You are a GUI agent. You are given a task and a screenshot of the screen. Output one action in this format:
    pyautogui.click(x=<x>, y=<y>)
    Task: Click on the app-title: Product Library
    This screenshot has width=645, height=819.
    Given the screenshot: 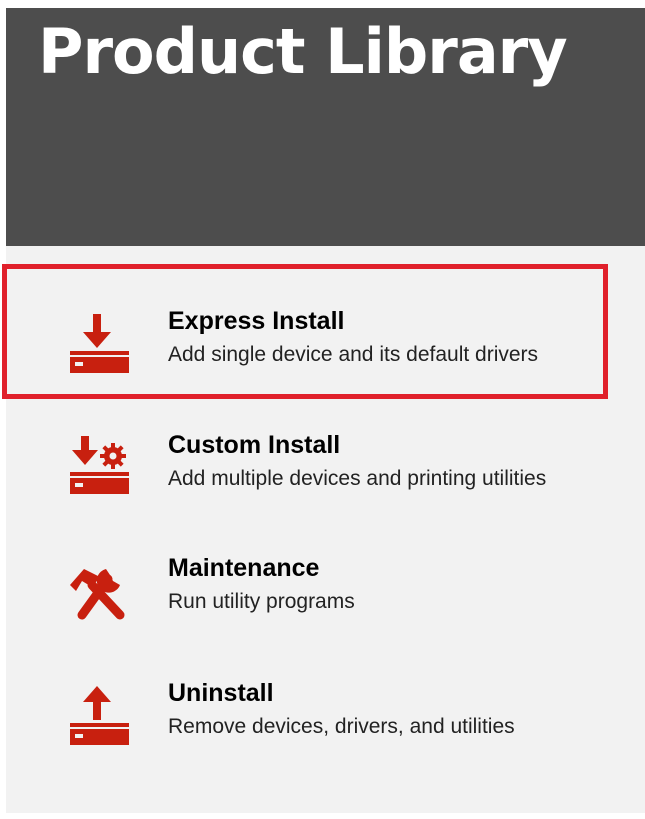 What is the action you would take?
    pyautogui.click(x=303, y=51)
    